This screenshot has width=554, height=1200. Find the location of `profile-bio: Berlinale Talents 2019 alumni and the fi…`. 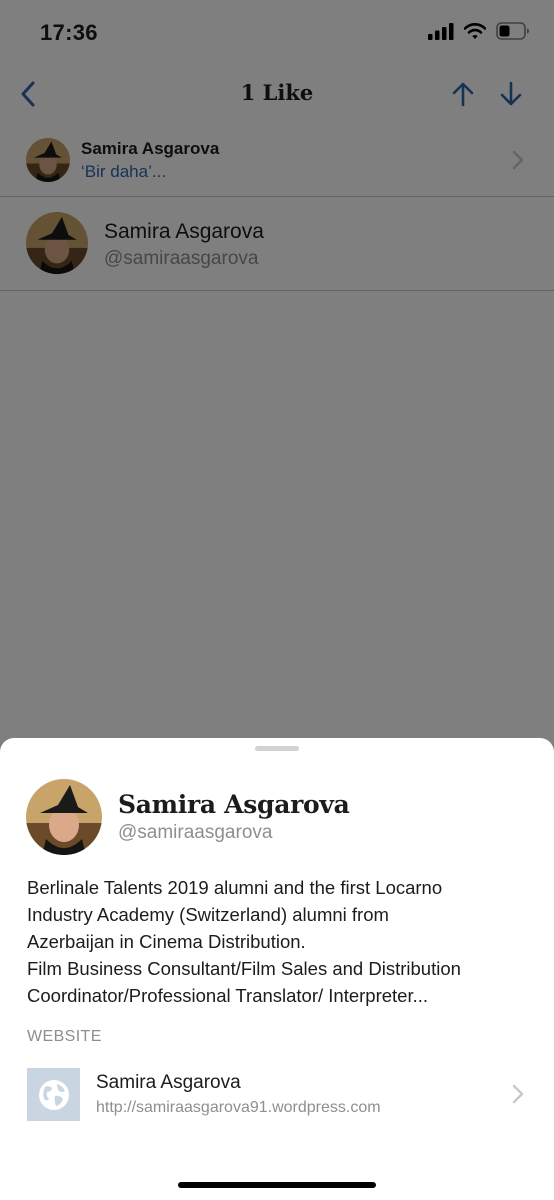

profile-bio: Berlinale Talents 2019 alumni and the fi… is located at coordinates (277, 941).